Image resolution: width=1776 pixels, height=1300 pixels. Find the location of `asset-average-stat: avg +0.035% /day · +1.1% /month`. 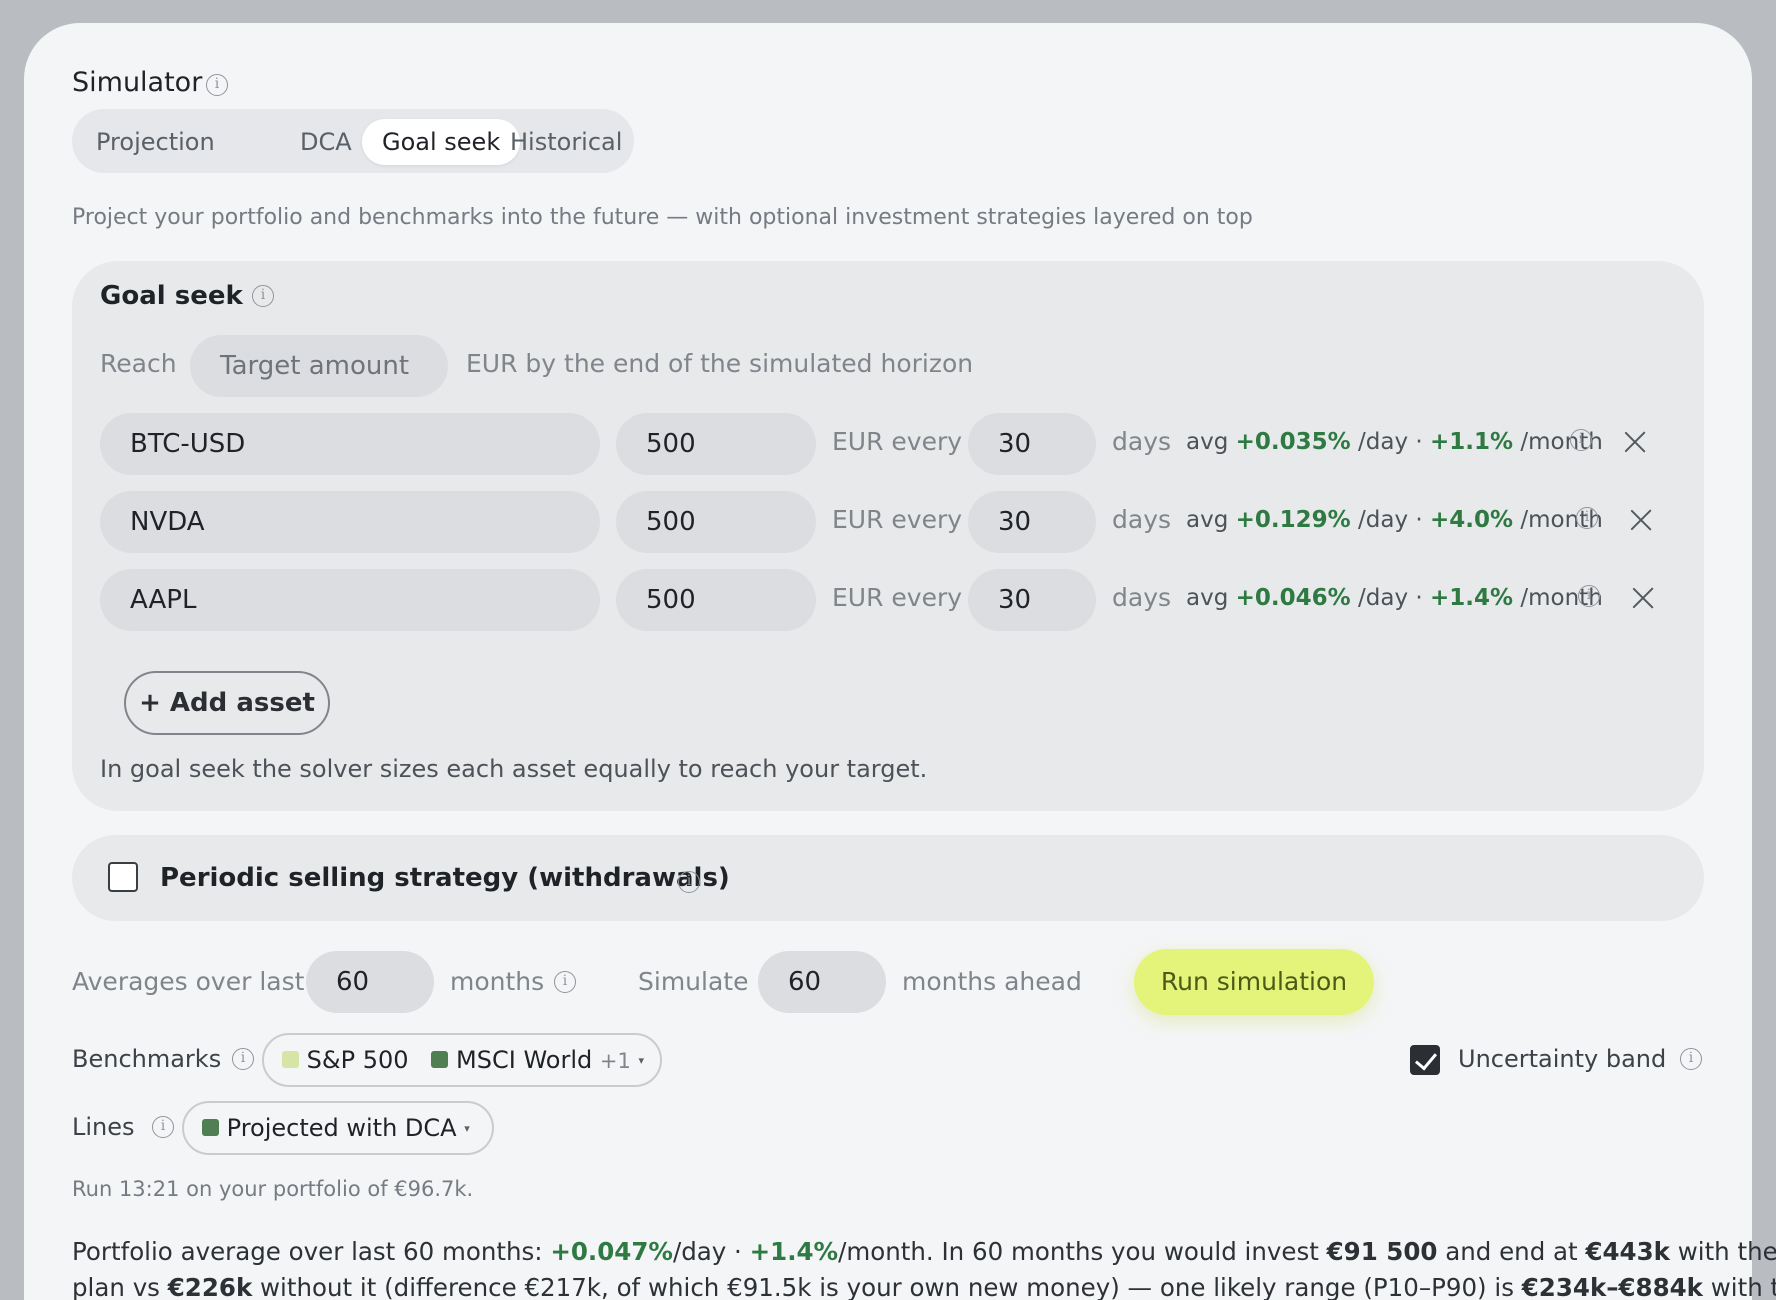

asset-average-stat: avg +0.035% /day · +1.1% /month is located at coordinates (1394, 442).